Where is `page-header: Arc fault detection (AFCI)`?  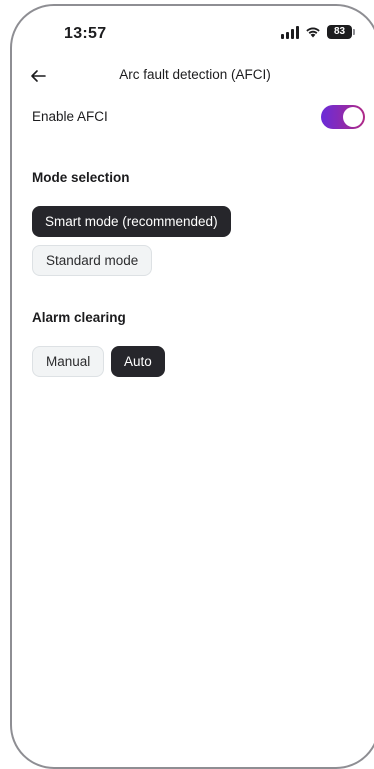
page-header: Arc fault detection (AFCI) is located at coordinates (193, 75).